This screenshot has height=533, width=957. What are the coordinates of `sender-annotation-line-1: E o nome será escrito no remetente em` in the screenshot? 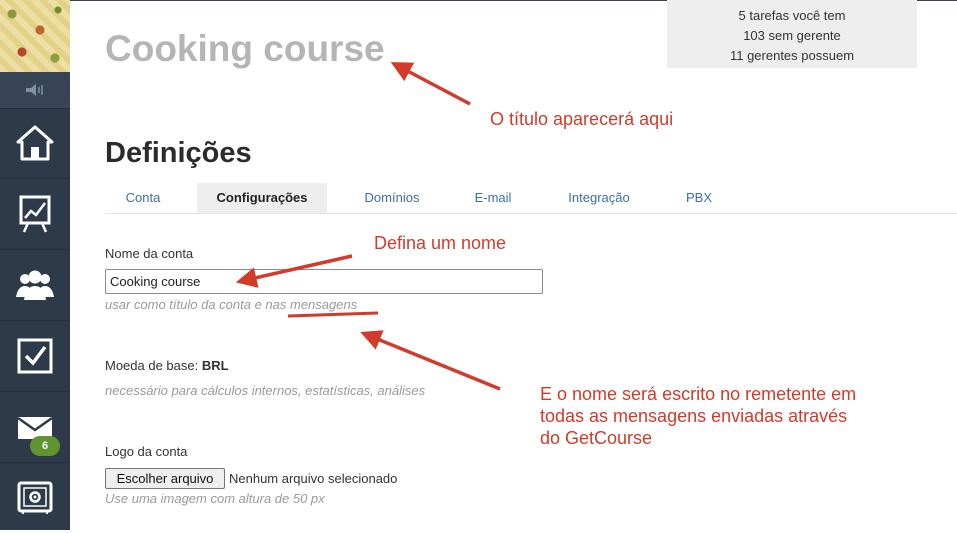 It's located at (698, 394).